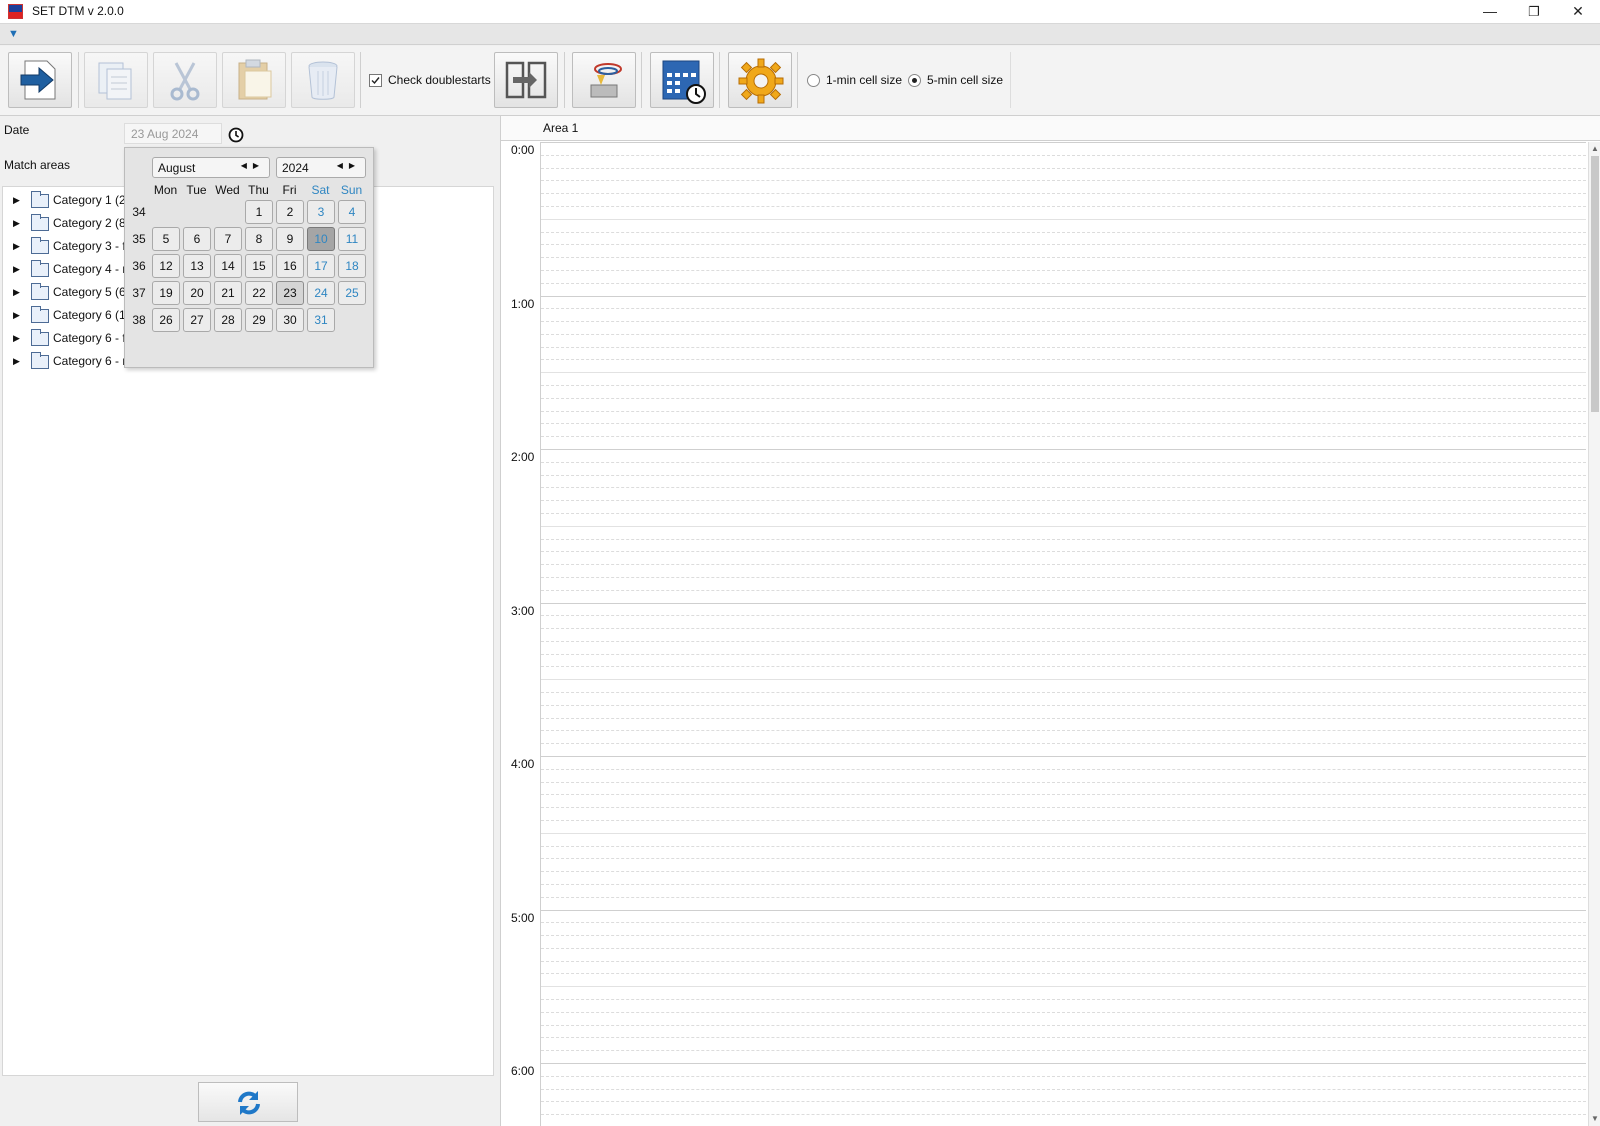  I want to click on month-selector: August ◀▶, so click(211, 167).